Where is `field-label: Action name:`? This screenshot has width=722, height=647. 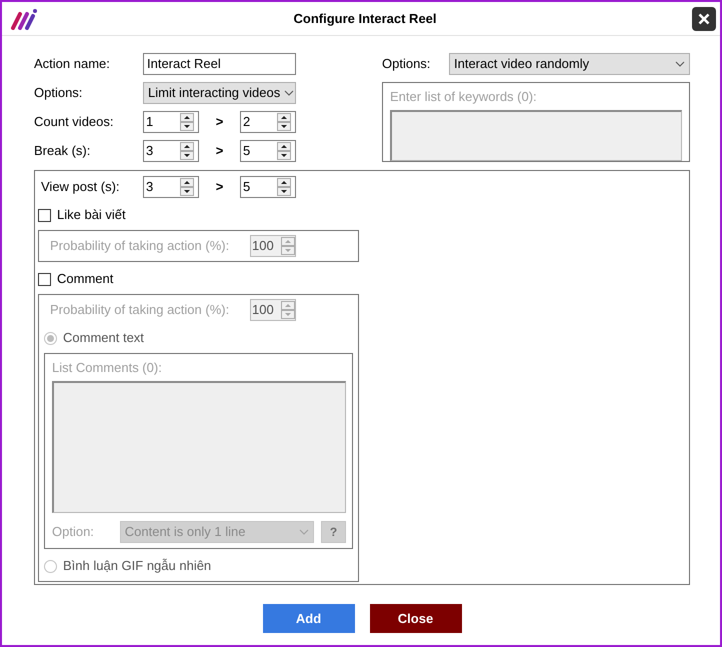 field-label: Action name: is located at coordinates (72, 64).